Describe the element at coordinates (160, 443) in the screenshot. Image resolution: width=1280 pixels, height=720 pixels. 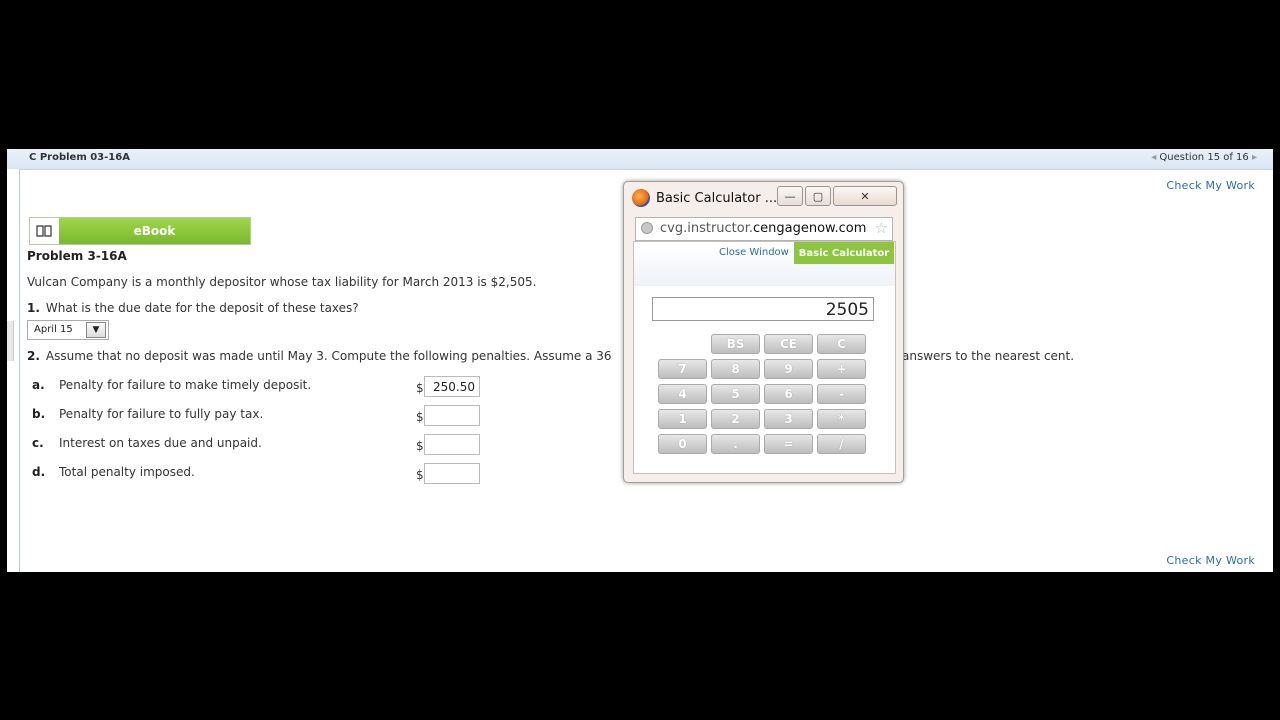
I see `row-c-label: Interest on taxes due and unpaid.` at that location.